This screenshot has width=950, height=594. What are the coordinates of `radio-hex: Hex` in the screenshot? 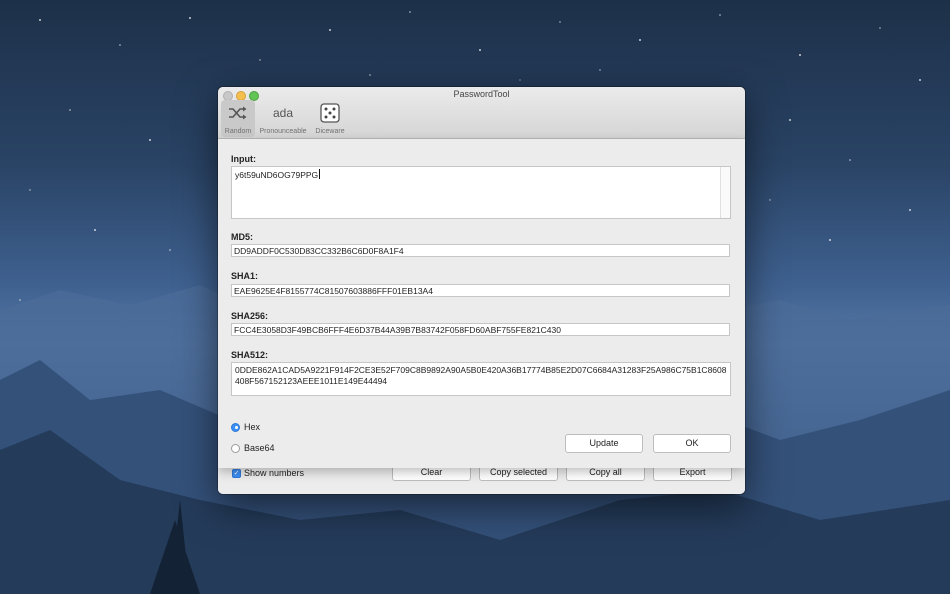 It's located at (245, 427).